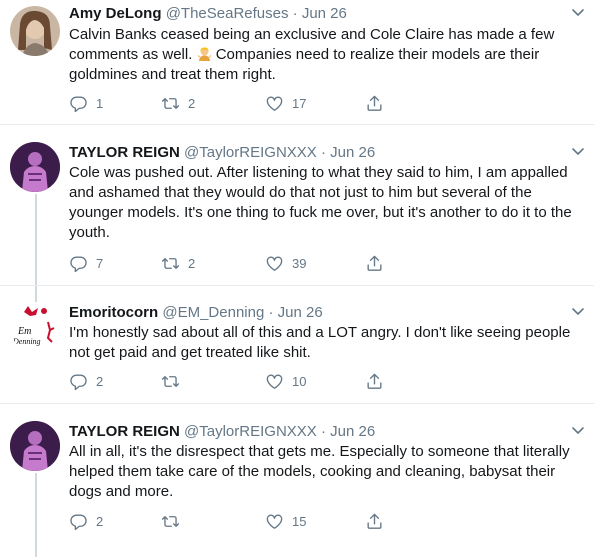  I want to click on like-button: 17, so click(285, 103).